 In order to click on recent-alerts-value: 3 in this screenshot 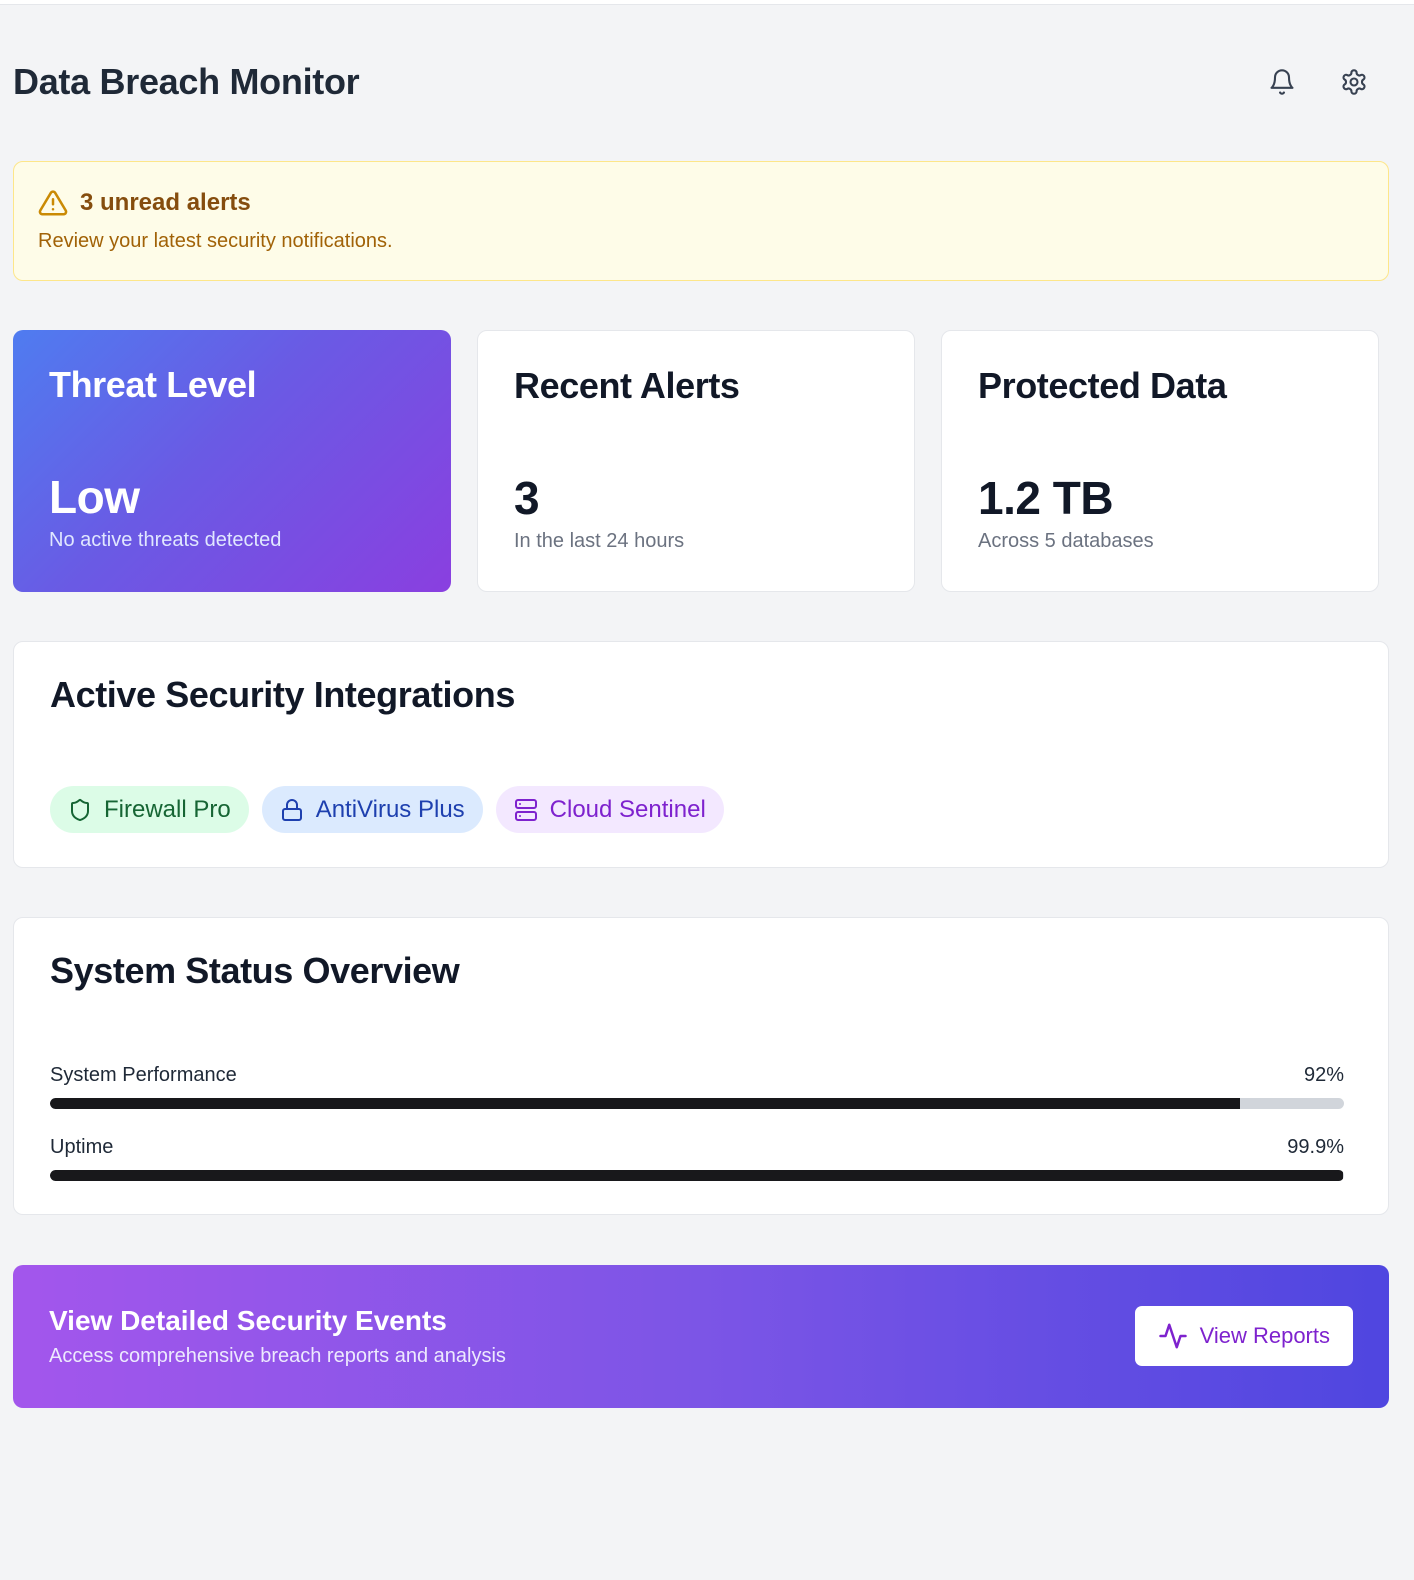, I will do `click(527, 498)`.